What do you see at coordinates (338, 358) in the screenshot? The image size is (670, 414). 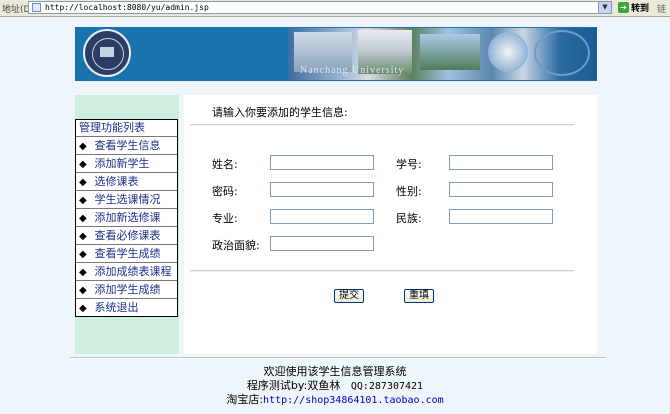 I see `footer-divider` at bounding box center [338, 358].